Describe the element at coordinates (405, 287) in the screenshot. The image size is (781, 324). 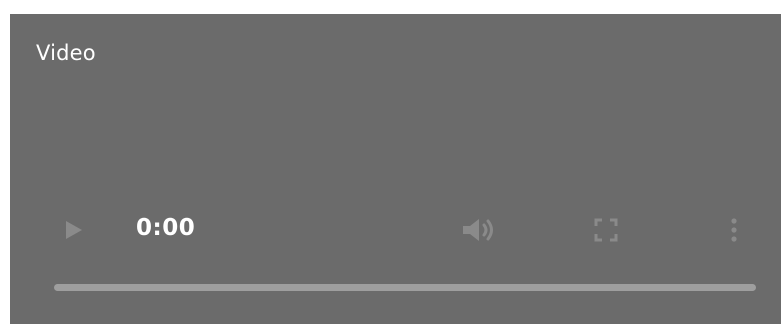
I see `progress-bar` at that location.